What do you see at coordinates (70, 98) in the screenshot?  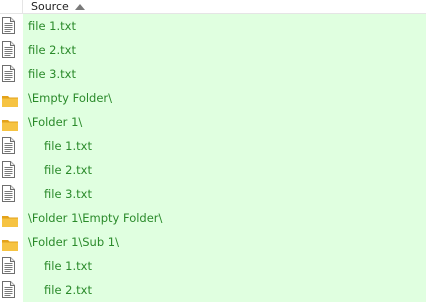 I see `row-label: \Empty Folder\` at bounding box center [70, 98].